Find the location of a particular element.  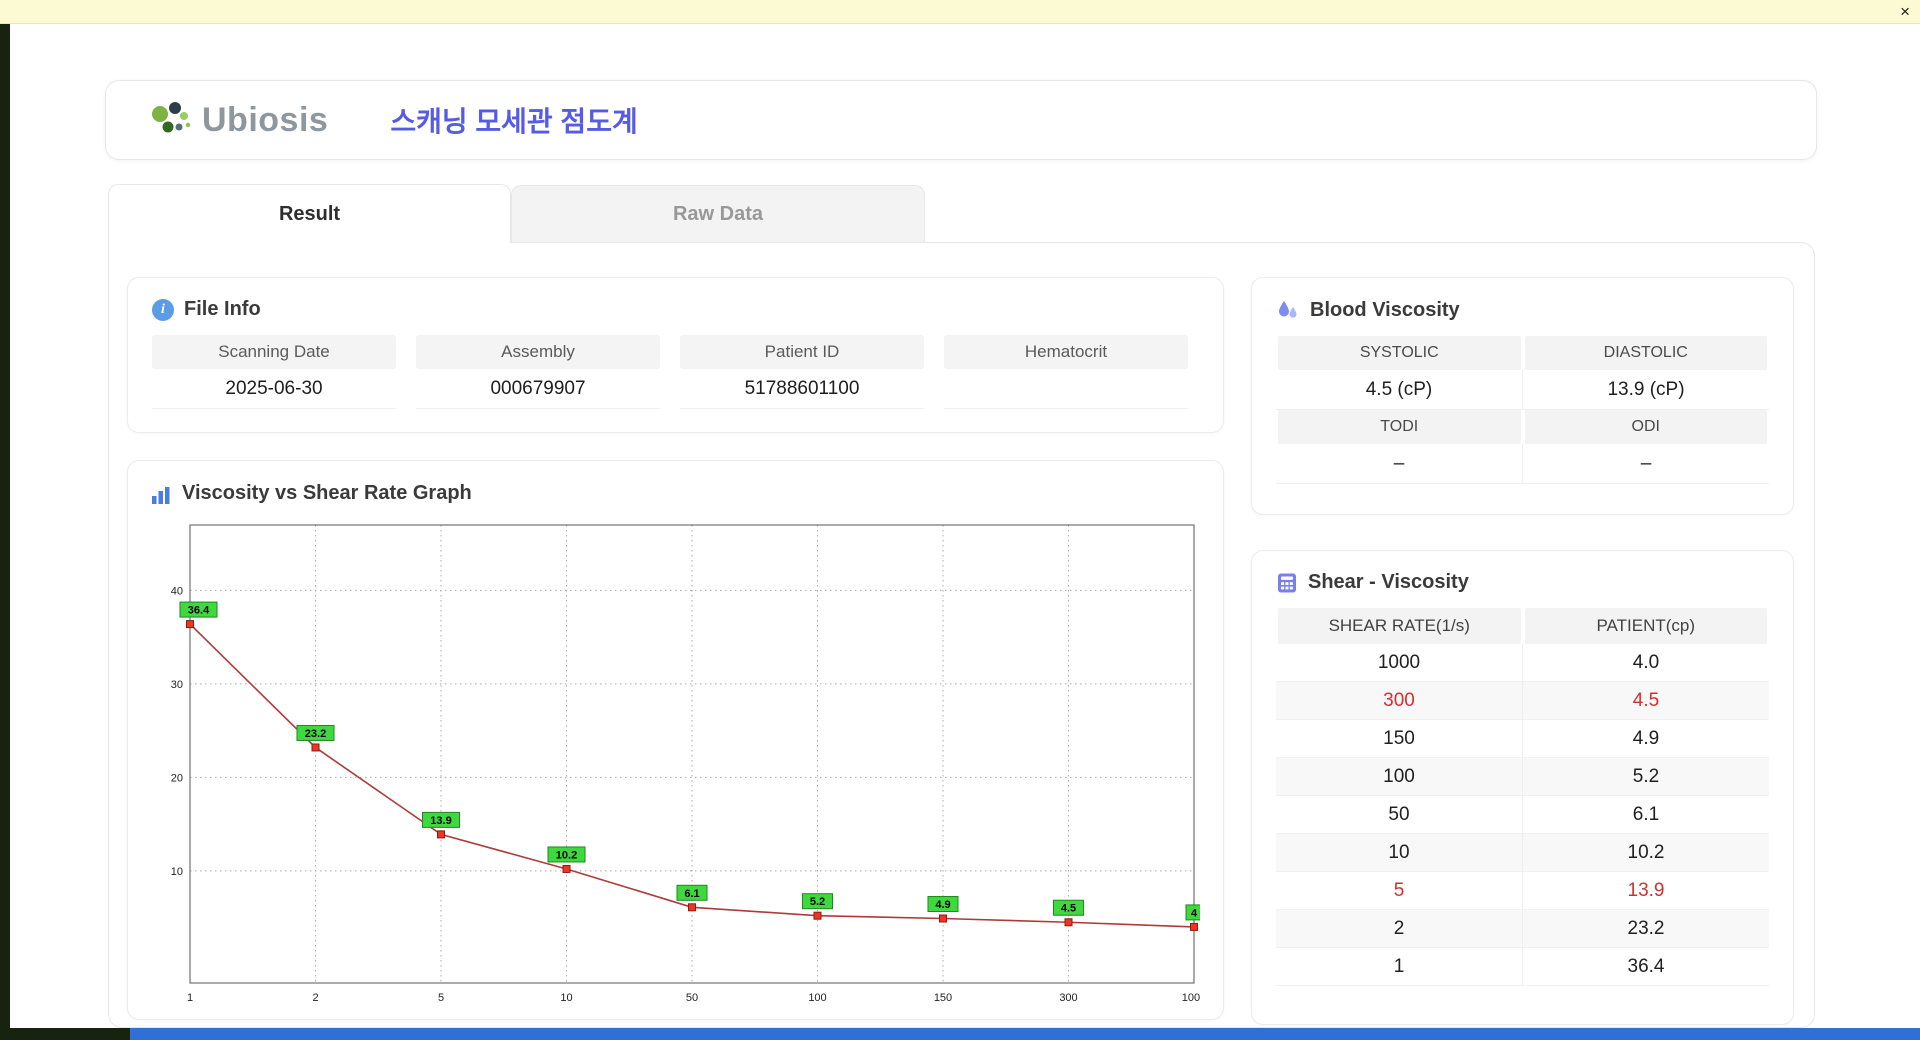

bv-value-row: 4.5 (cP) 13.9 (cP) is located at coordinates (1522, 390).